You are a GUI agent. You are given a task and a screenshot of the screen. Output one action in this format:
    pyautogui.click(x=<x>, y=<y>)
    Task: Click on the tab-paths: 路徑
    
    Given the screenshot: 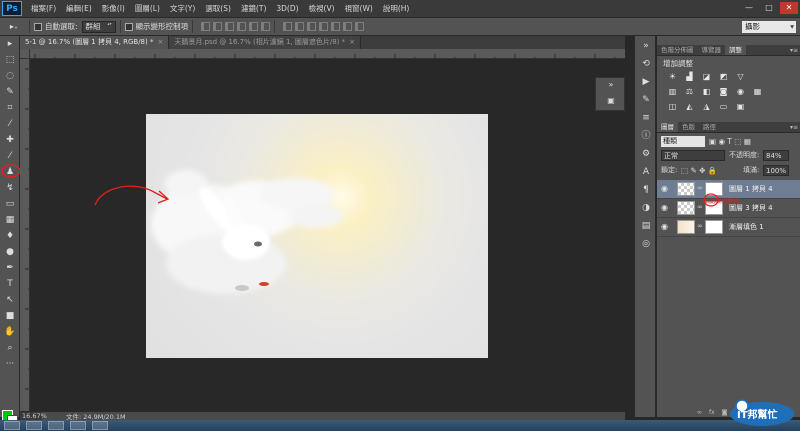 What is the action you would take?
    pyautogui.click(x=709, y=127)
    